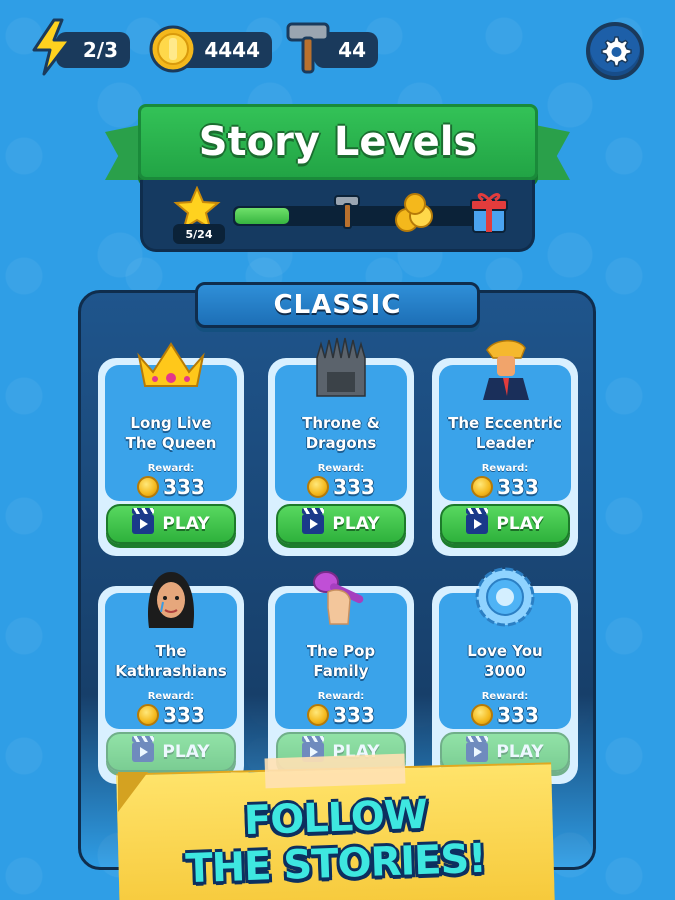  I want to click on woman-face-icon, so click(171, 600).